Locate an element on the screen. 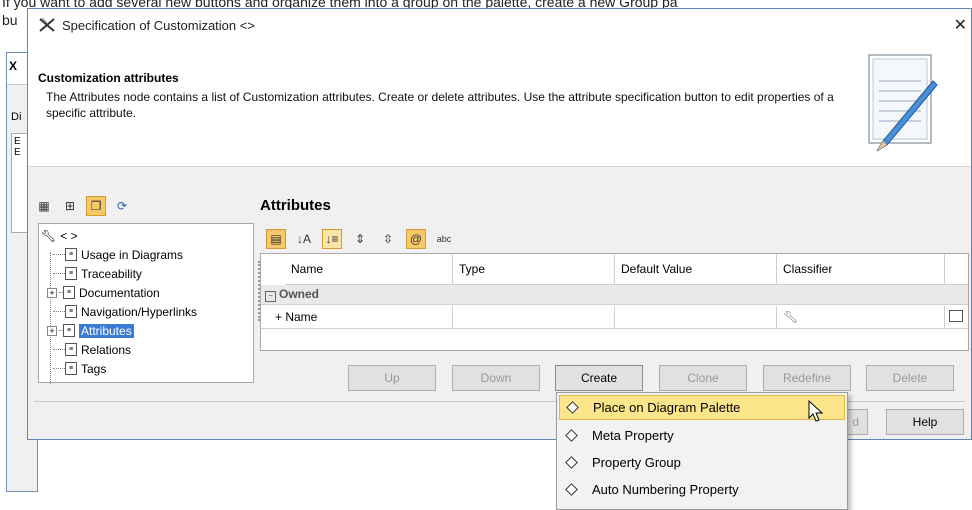  menu-item-label: Place on Diagram Palette is located at coordinates (667, 407).